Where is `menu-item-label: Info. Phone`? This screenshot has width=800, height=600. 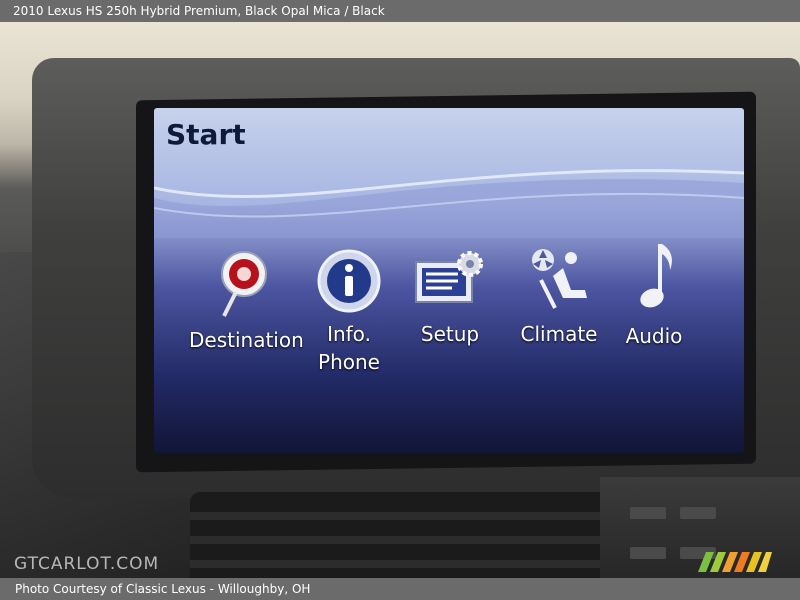 menu-item-label: Info. Phone is located at coordinates (349, 348).